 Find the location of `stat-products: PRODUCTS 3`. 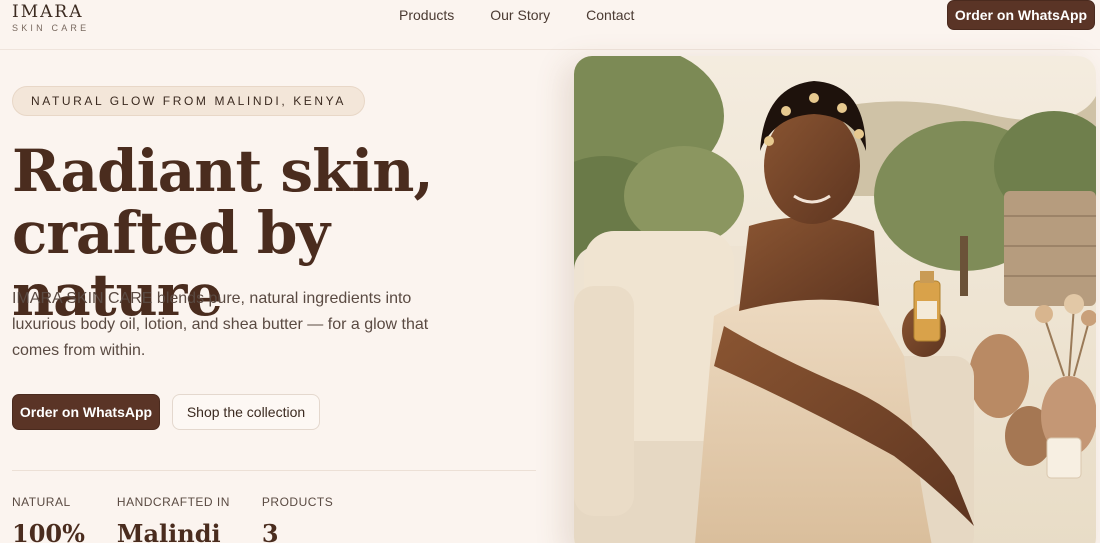

stat-products: PRODUCTS 3 is located at coordinates (297, 519).